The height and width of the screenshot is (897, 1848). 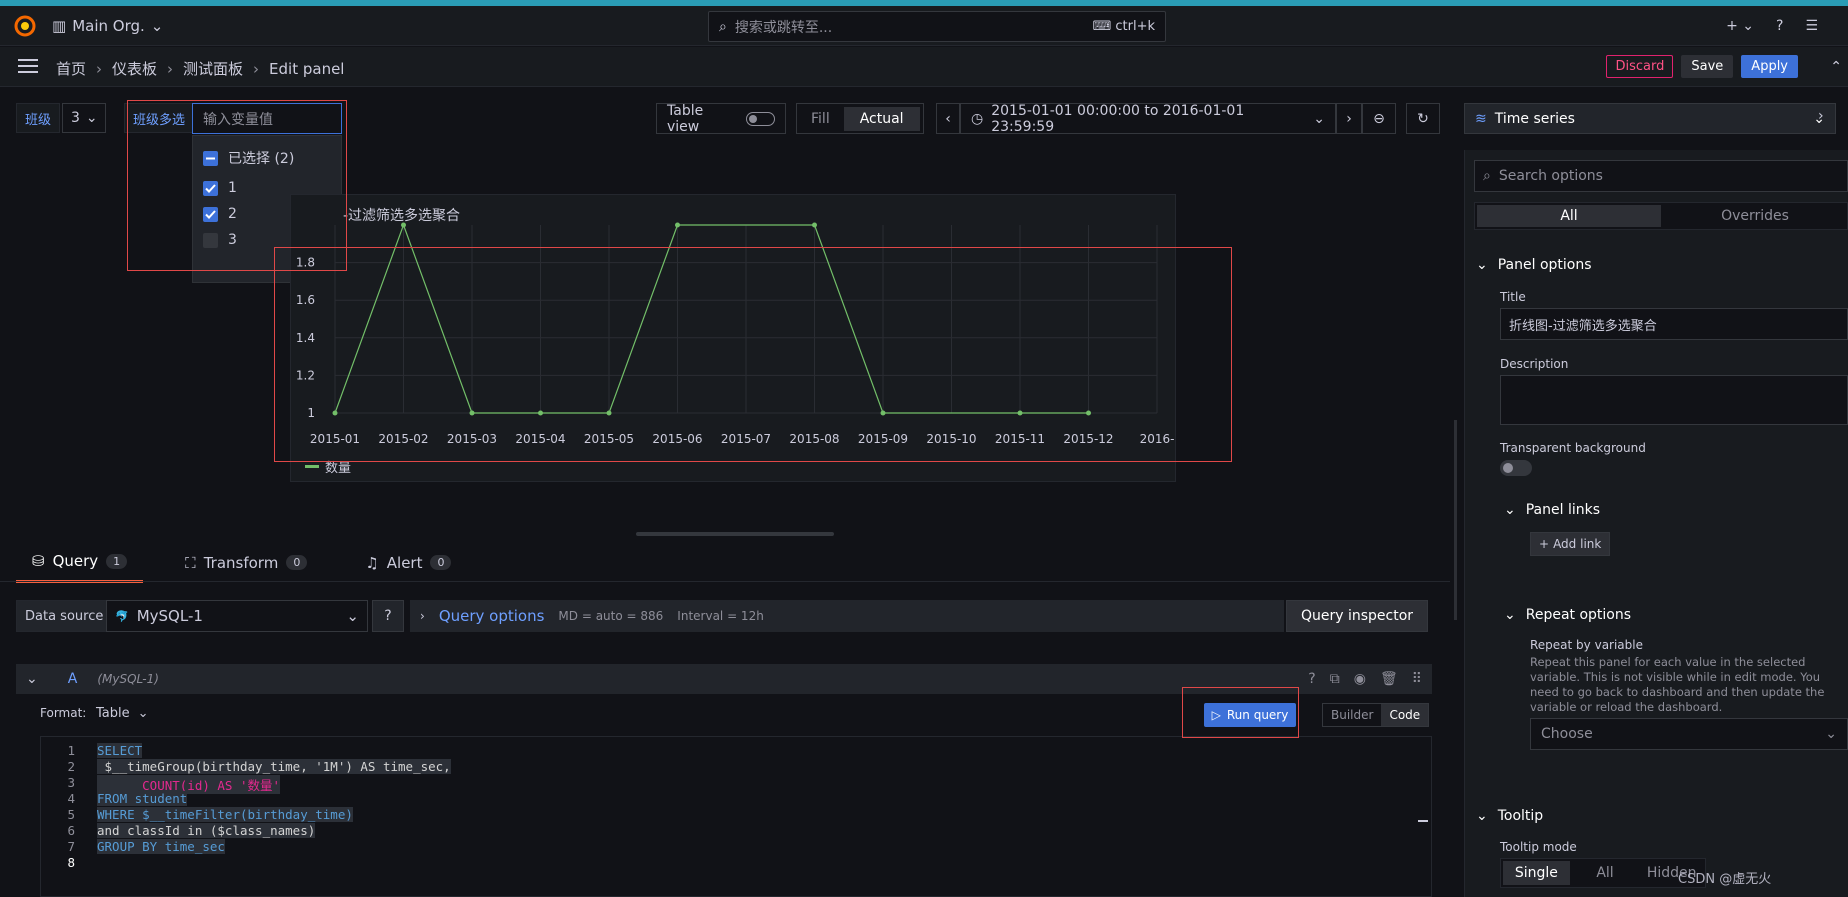 I want to click on tab-all: All, so click(x=1569, y=216).